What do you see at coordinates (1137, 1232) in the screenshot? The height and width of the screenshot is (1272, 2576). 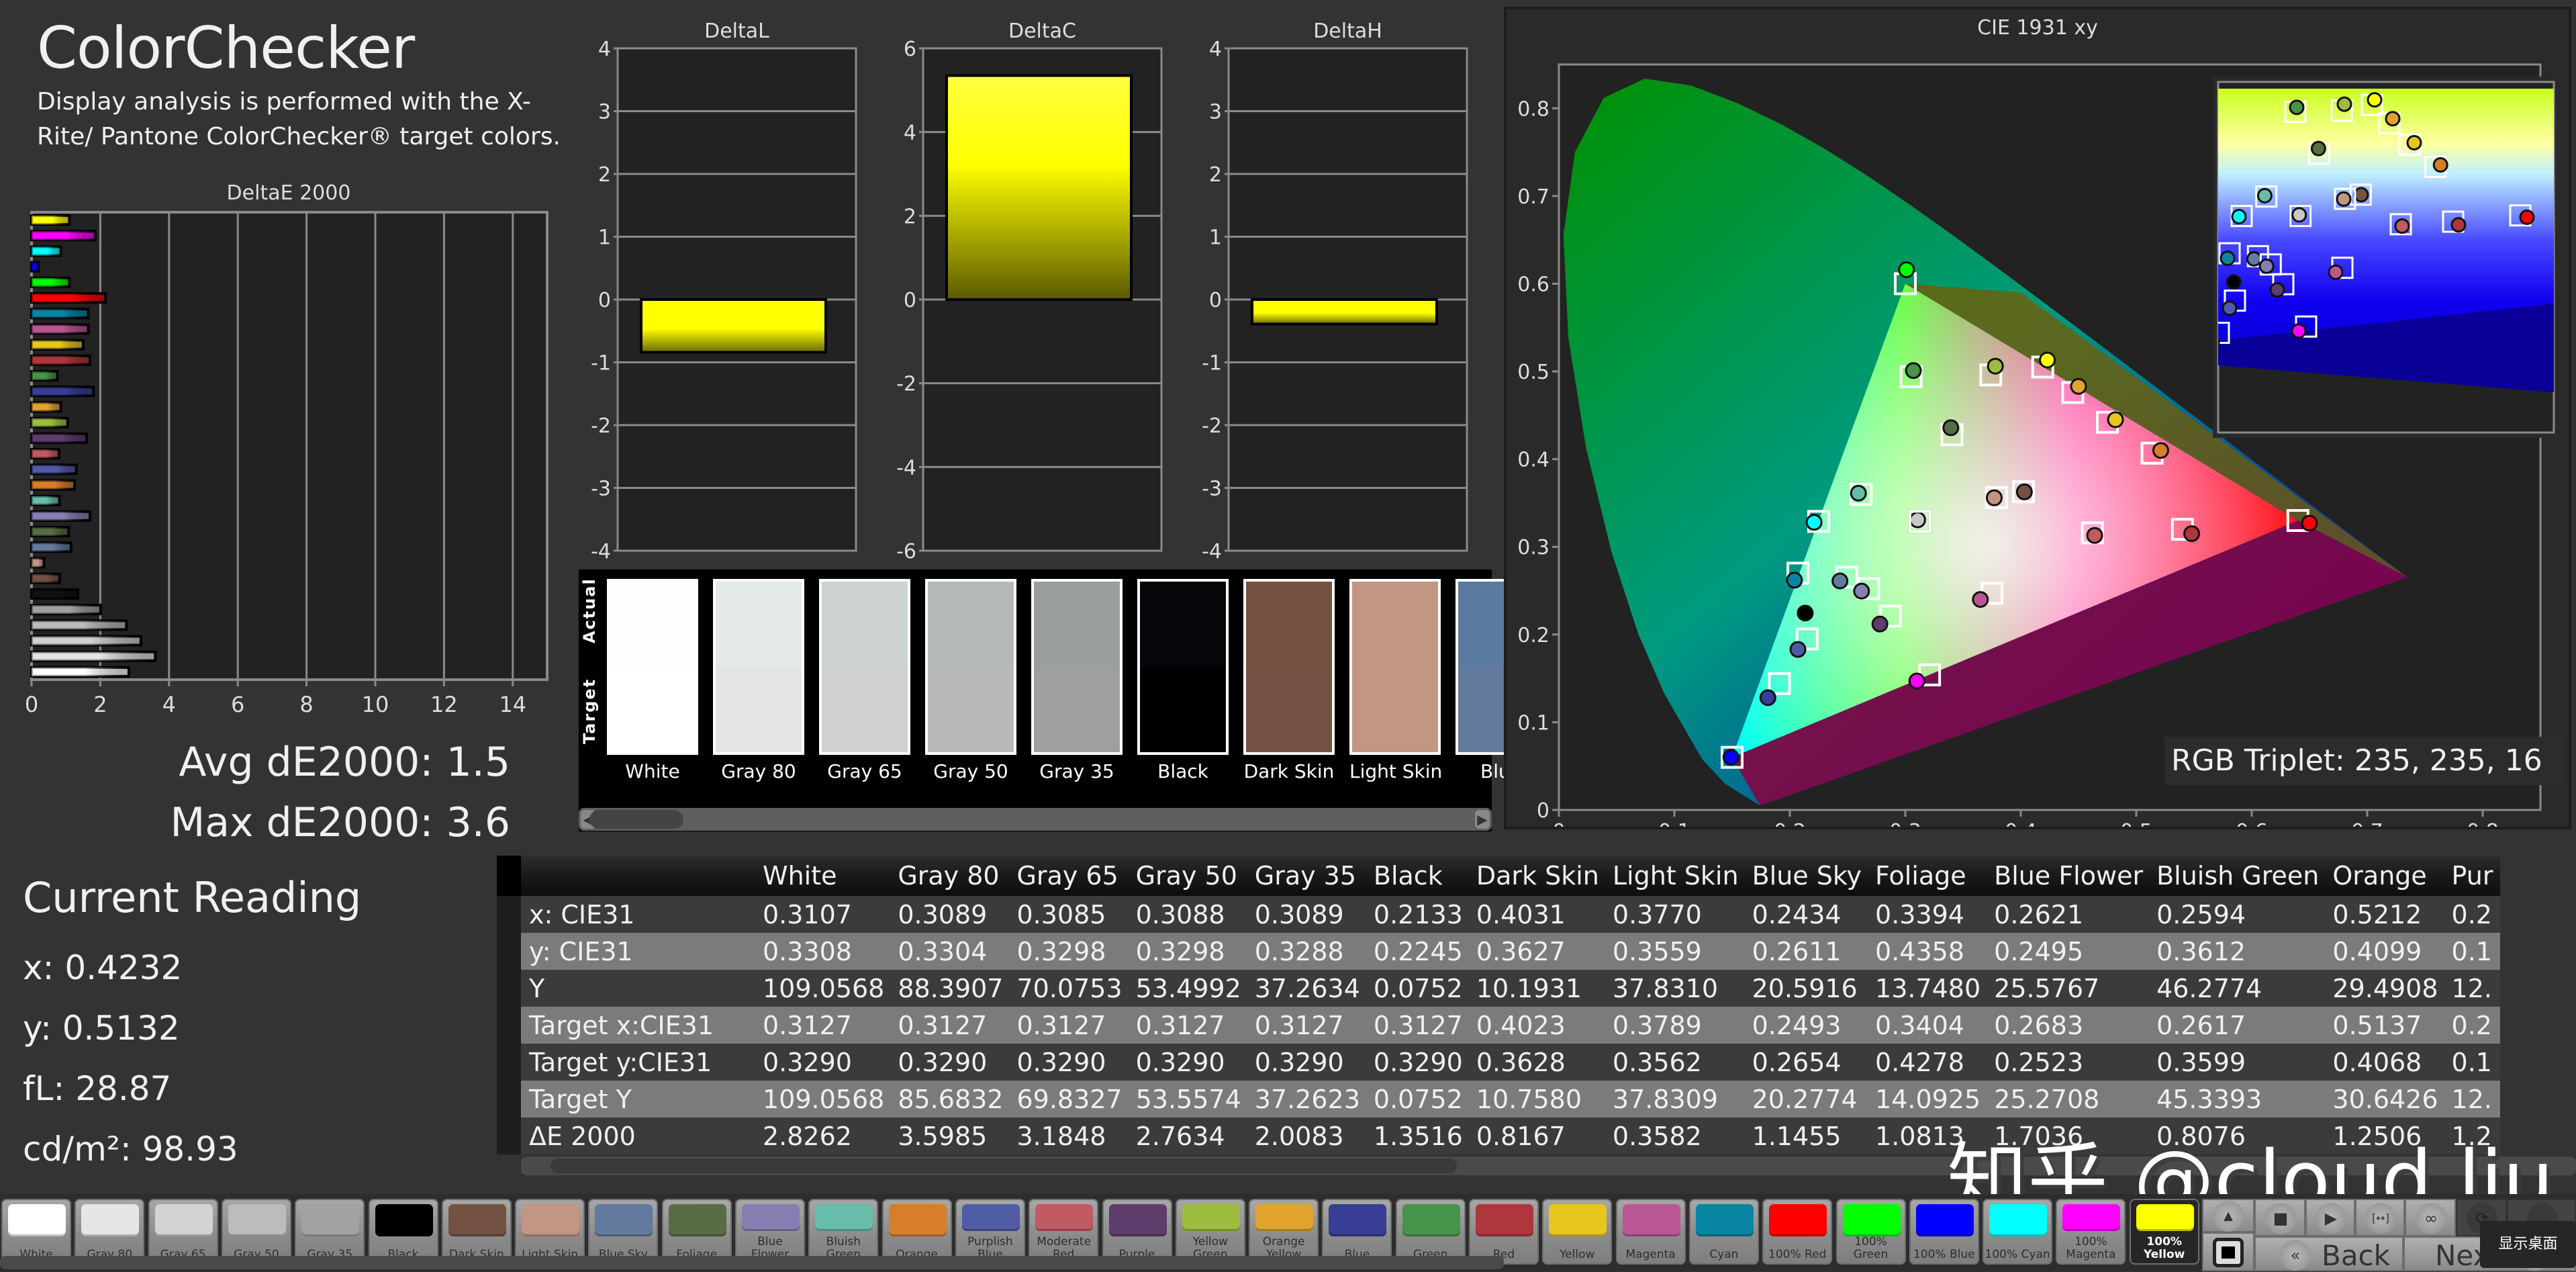 I see `patch-button-purple: Purple` at bounding box center [1137, 1232].